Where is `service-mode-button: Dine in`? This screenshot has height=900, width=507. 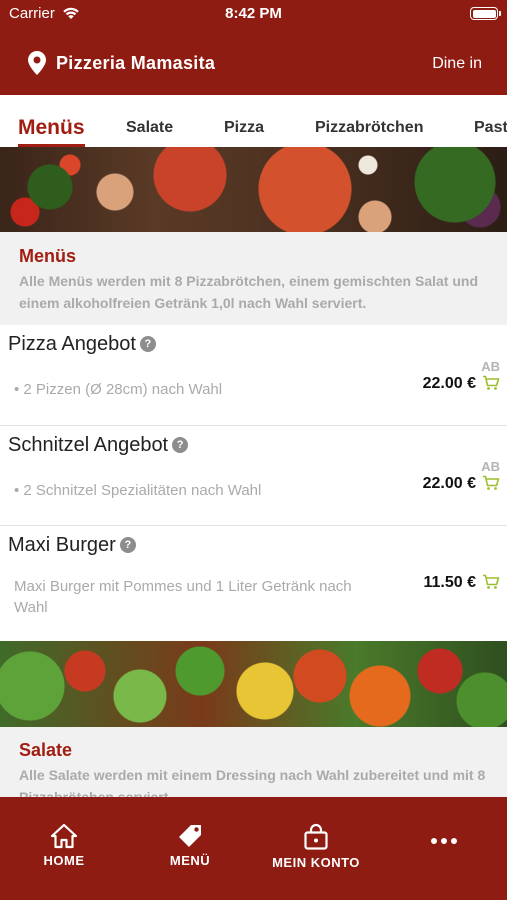 service-mode-button: Dine in is located at coordinates (457, 64).